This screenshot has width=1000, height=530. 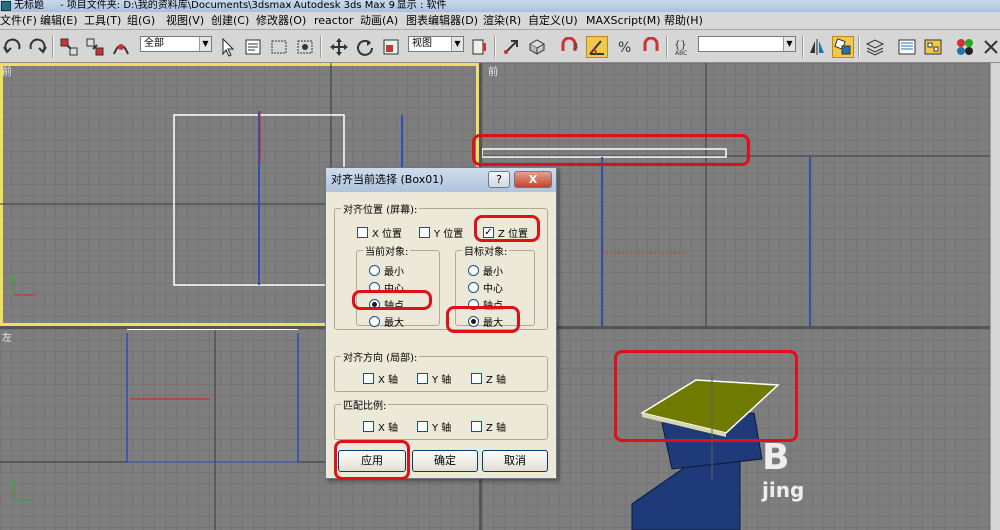 I want to click on select-by-name-icon, so click(x=253, y=47).